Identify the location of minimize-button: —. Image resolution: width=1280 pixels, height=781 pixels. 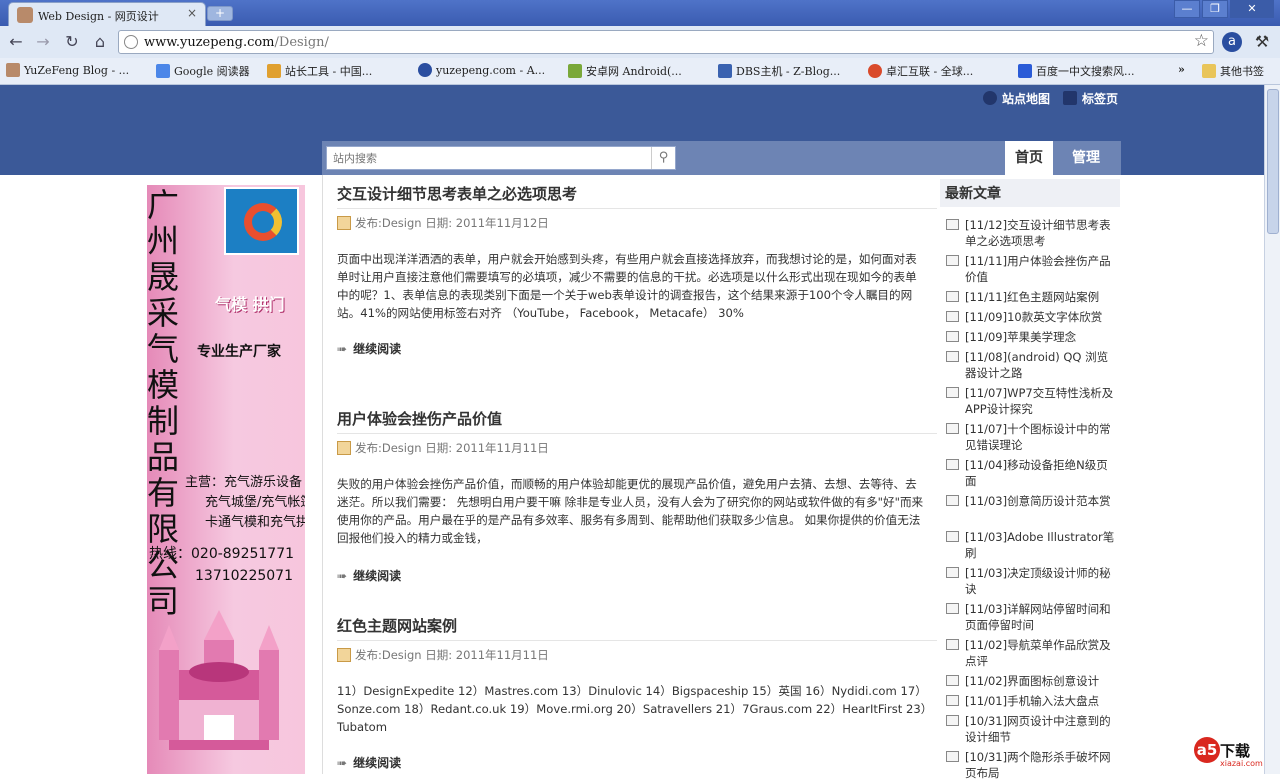
(1187, 9).